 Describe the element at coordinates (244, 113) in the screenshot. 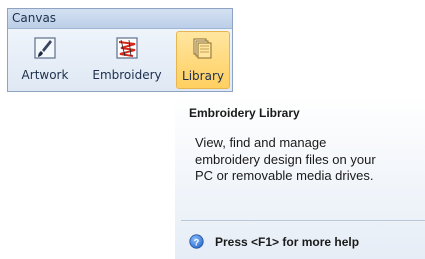

I see `tooltip-title: Embroidery Library` at that location.